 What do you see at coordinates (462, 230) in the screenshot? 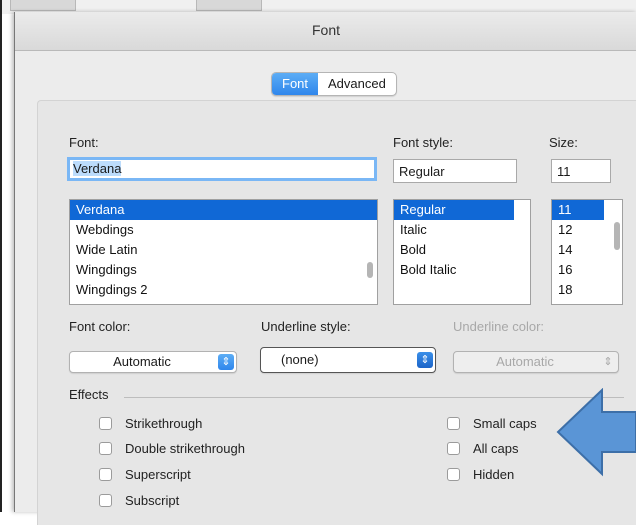
I see `style-list-item: Italic` at bounding box center [462, 230].